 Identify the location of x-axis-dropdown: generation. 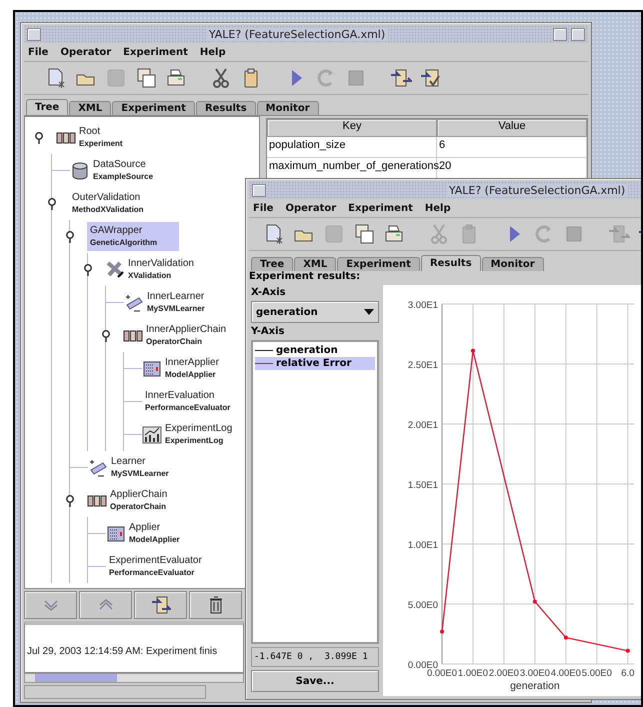
(315, 312).